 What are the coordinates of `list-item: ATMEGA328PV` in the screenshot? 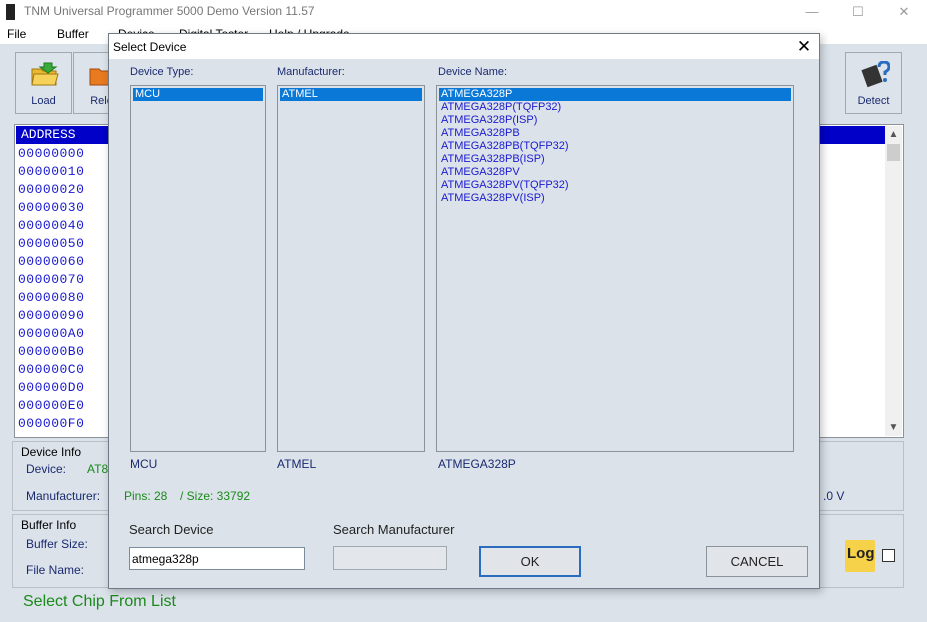 It's located at (615, 172).